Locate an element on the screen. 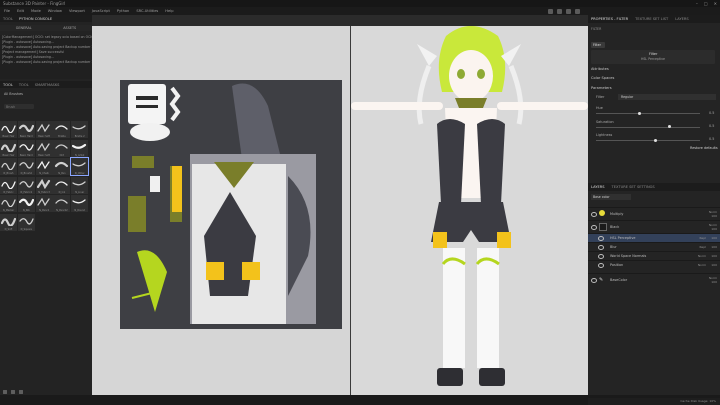 This screenshot has height=405, width=720. brush-tile: Dirt is located at coordinates (62, 148).